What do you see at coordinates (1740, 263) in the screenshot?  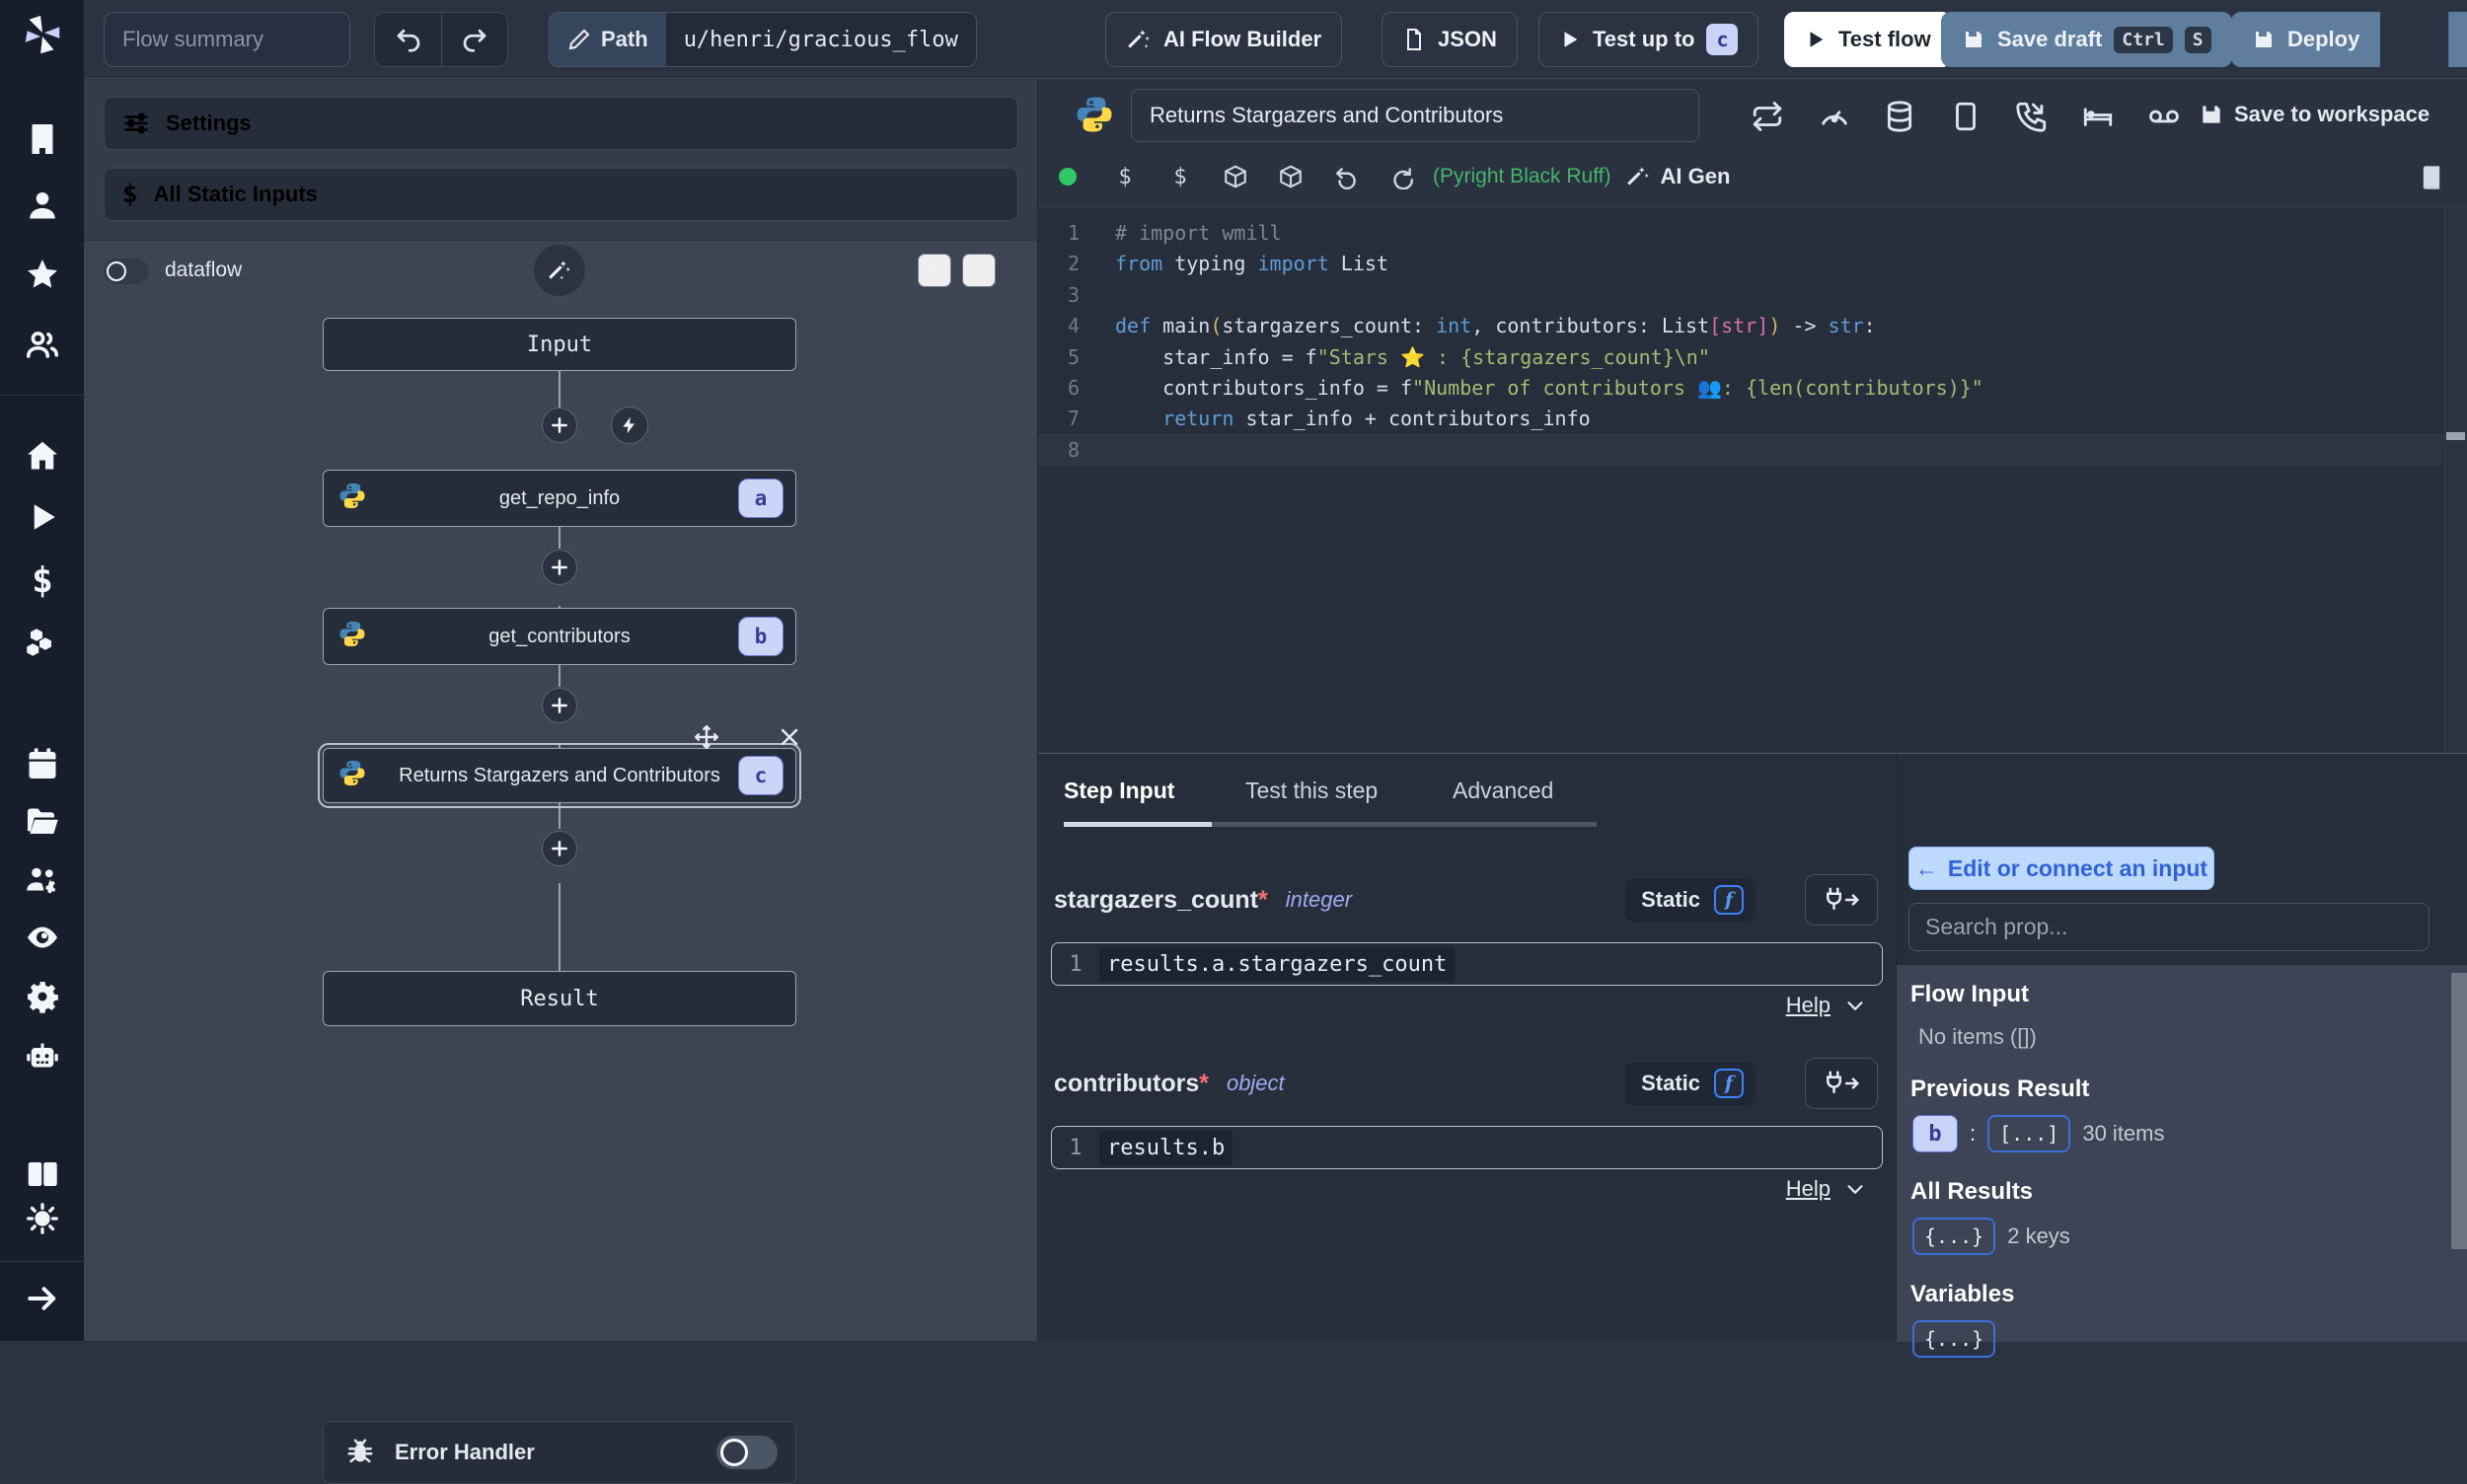 I see `code-line: 2 from typing import List` at bounding box center [1740, 263].